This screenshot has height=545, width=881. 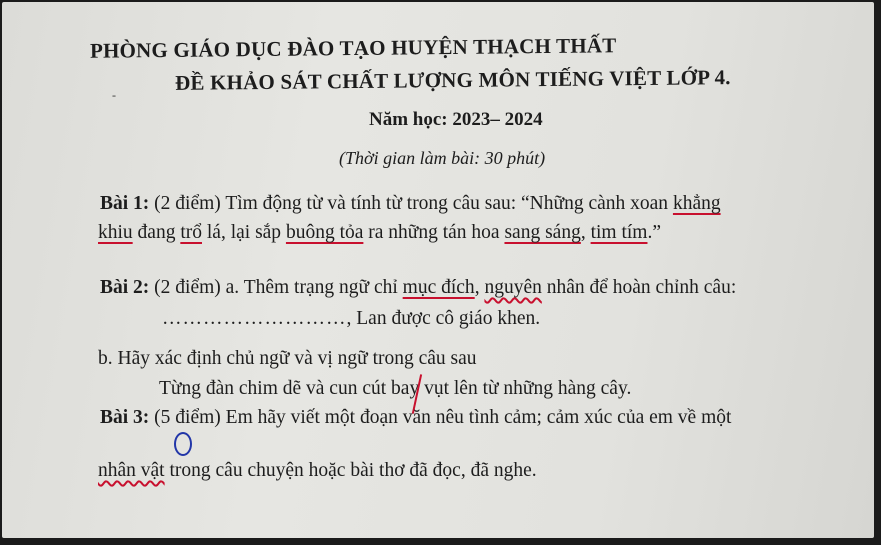 I want to click on question-2-sentence: , Lan được cô giáo khen., so click(x=443, y=318).